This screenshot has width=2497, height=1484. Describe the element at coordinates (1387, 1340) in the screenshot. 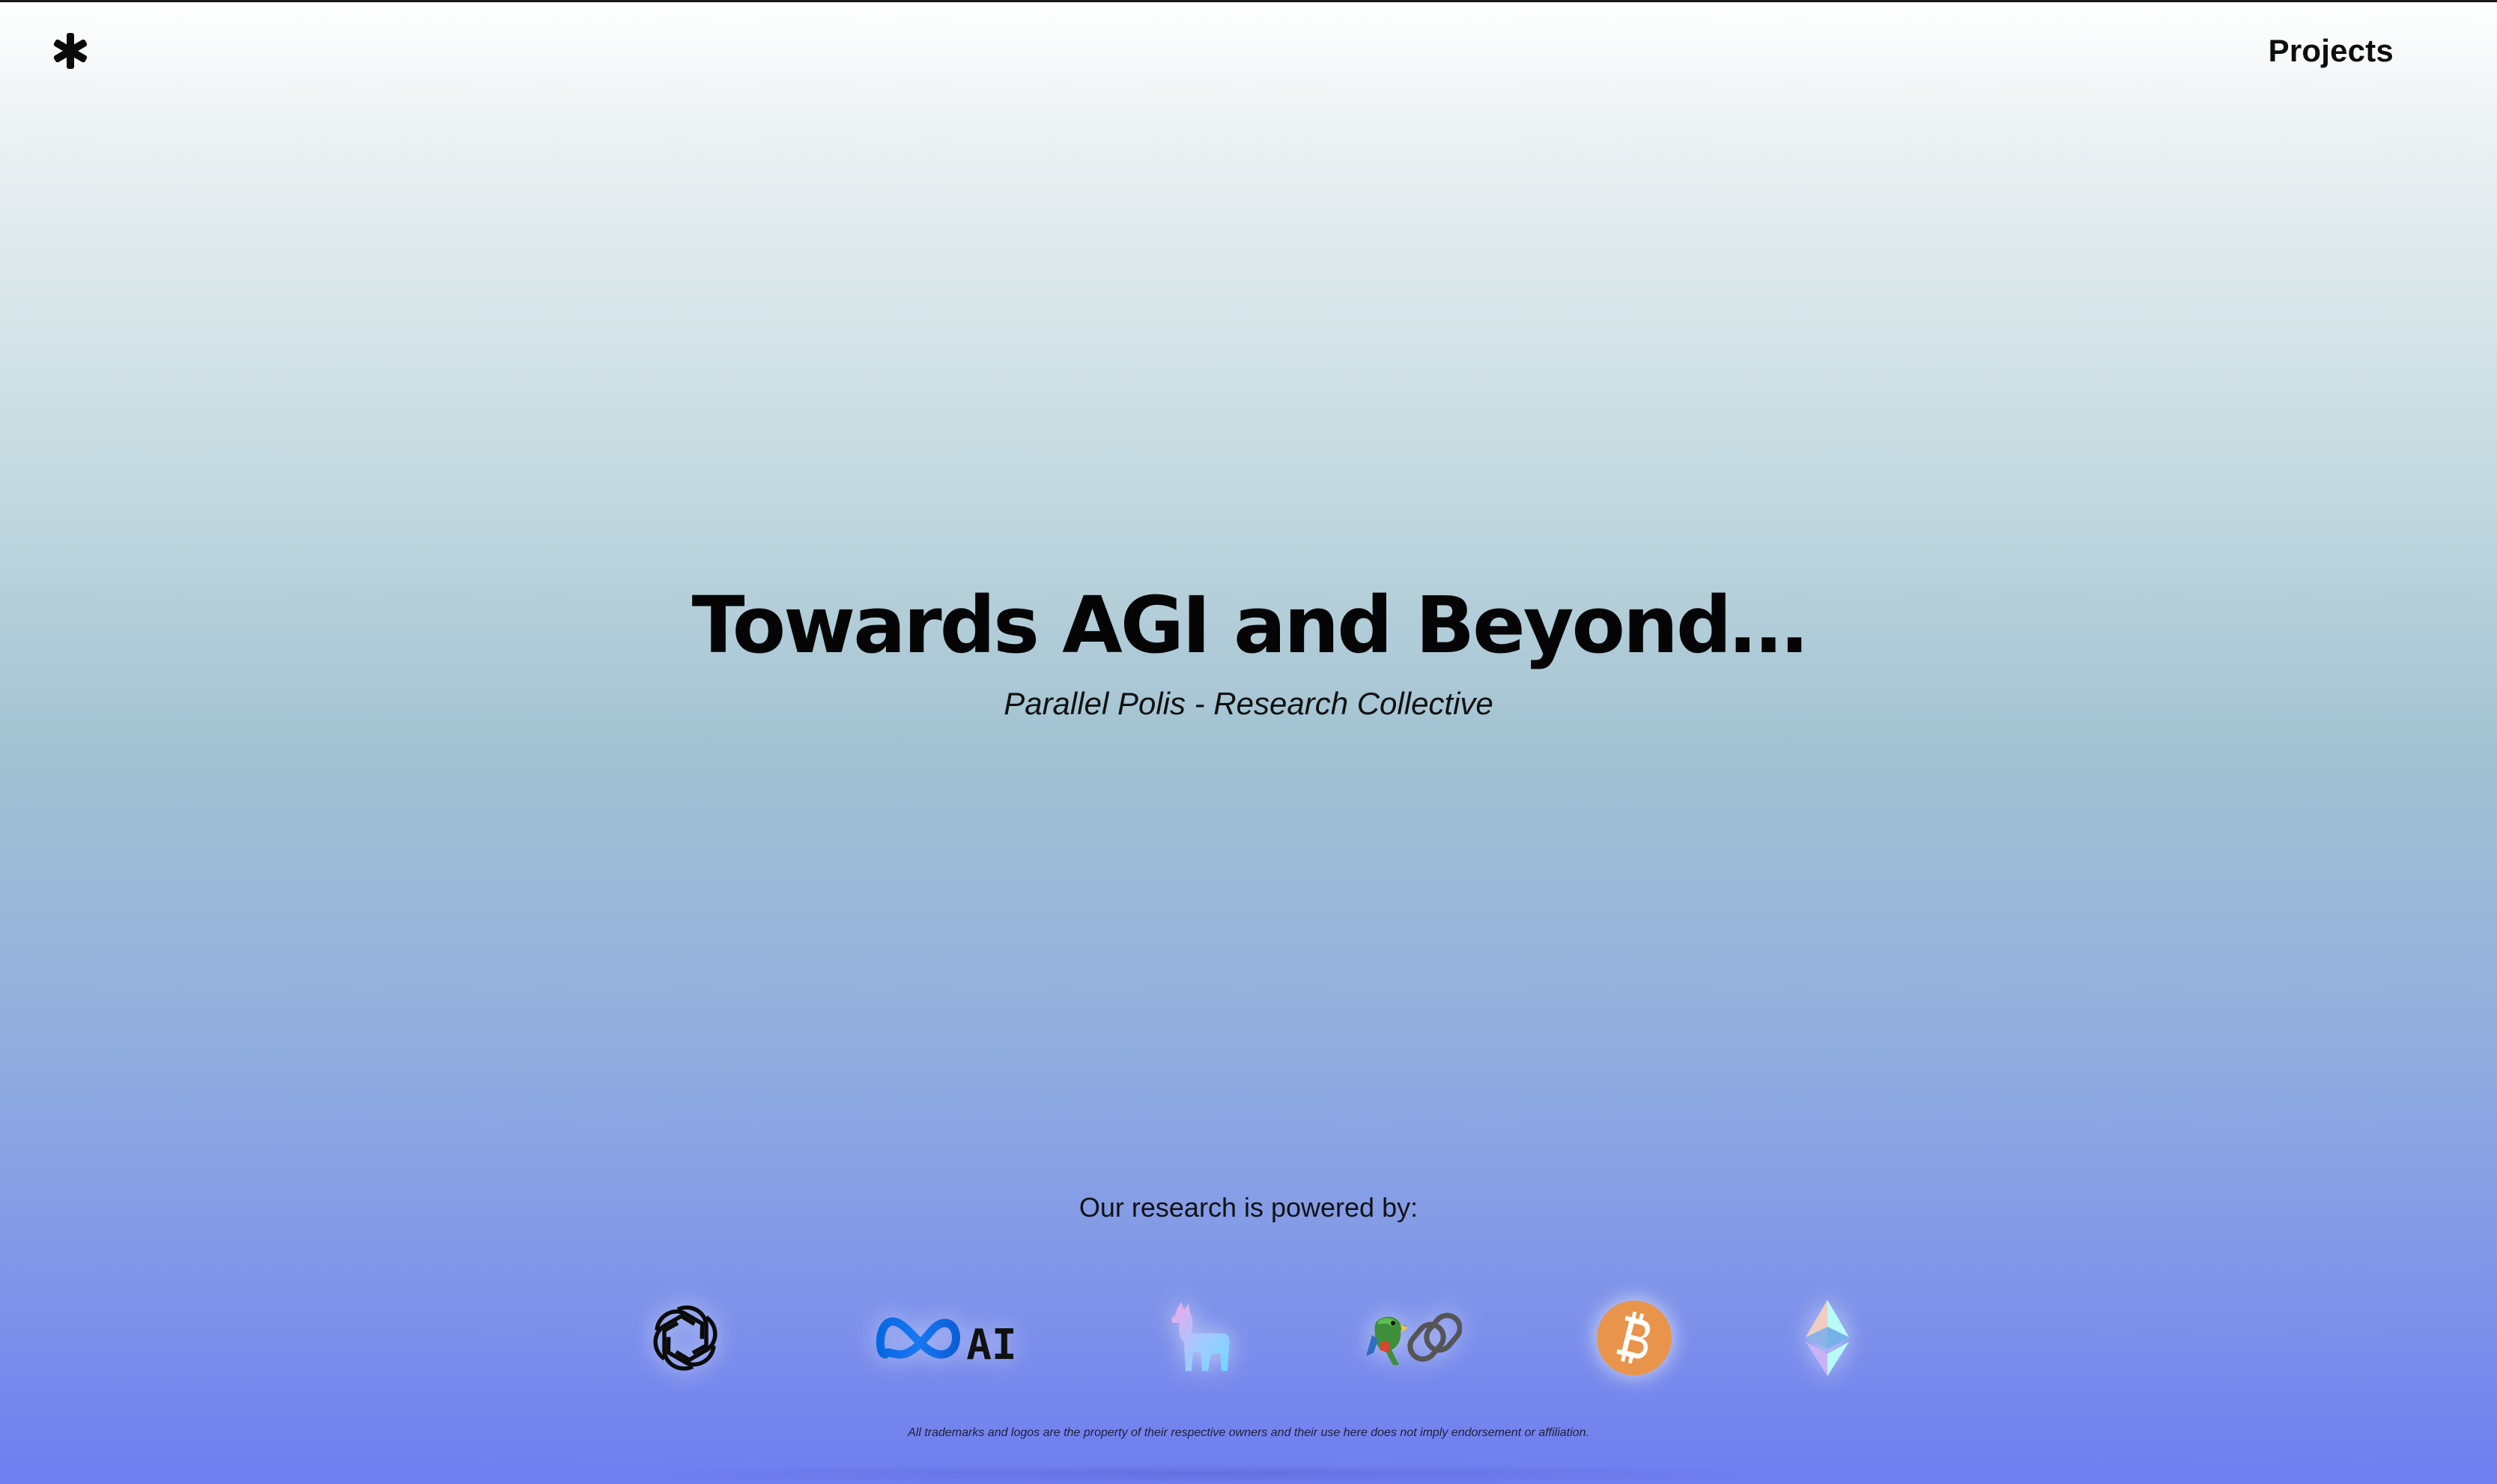

I see `parrot-icon` at that location.